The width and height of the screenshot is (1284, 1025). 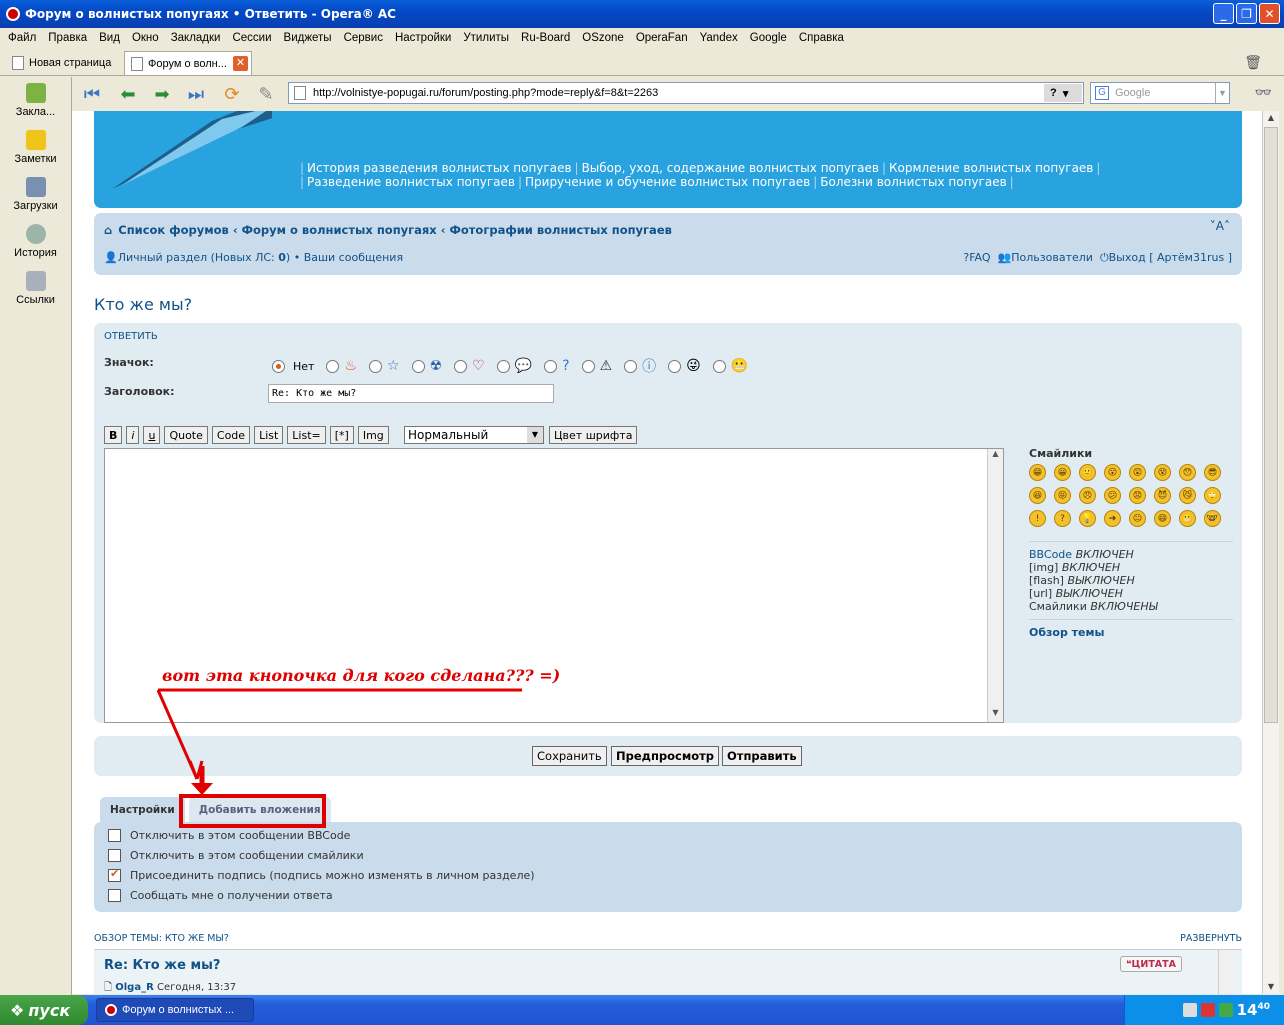 What do you see at coordinates (341, 366) in the screenshot?
I see `icon-option-fire: ♨` at bounding box center [341, 366].